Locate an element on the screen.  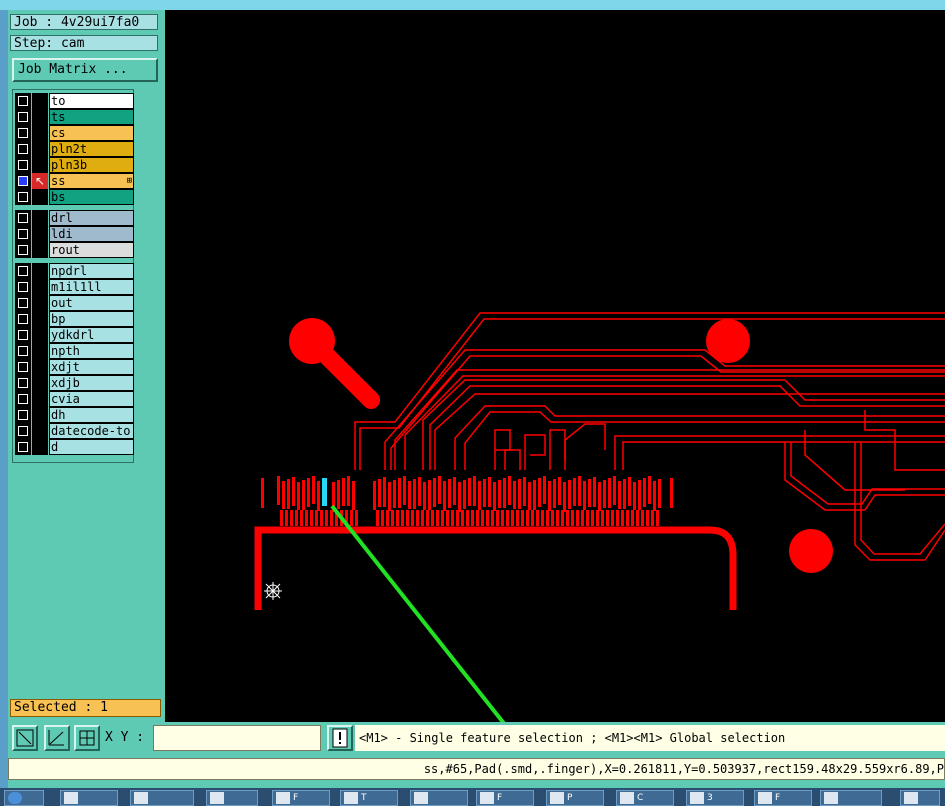
taskbar-button: 3 is located at coordinates (715, 798).